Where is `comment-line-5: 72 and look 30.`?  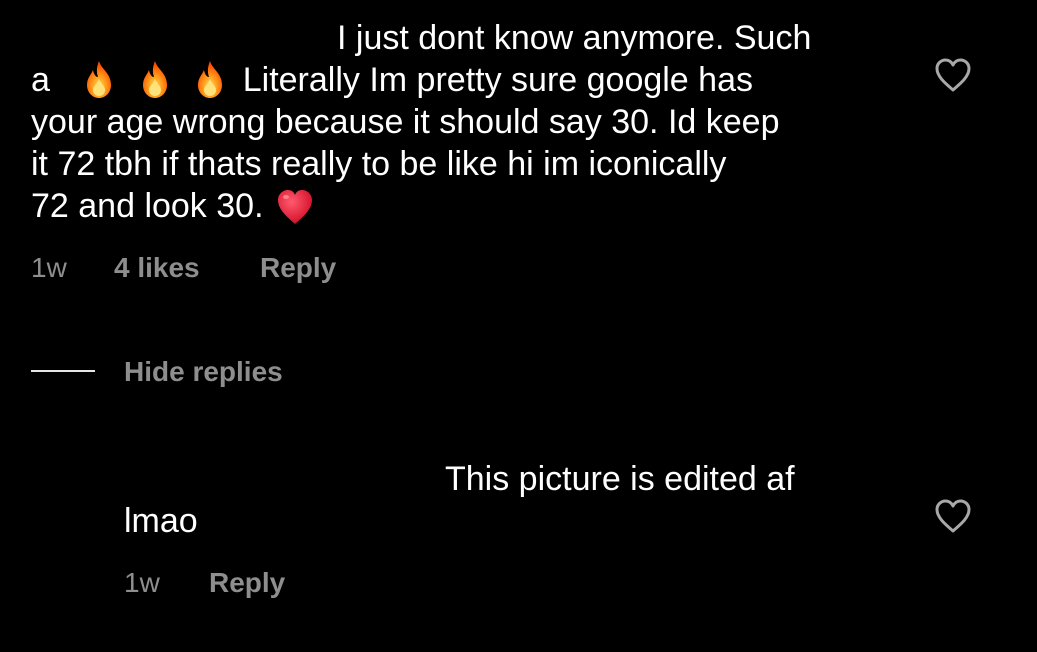 comment-line-5: 72 and look 30. is located at coordinates (175, 206).